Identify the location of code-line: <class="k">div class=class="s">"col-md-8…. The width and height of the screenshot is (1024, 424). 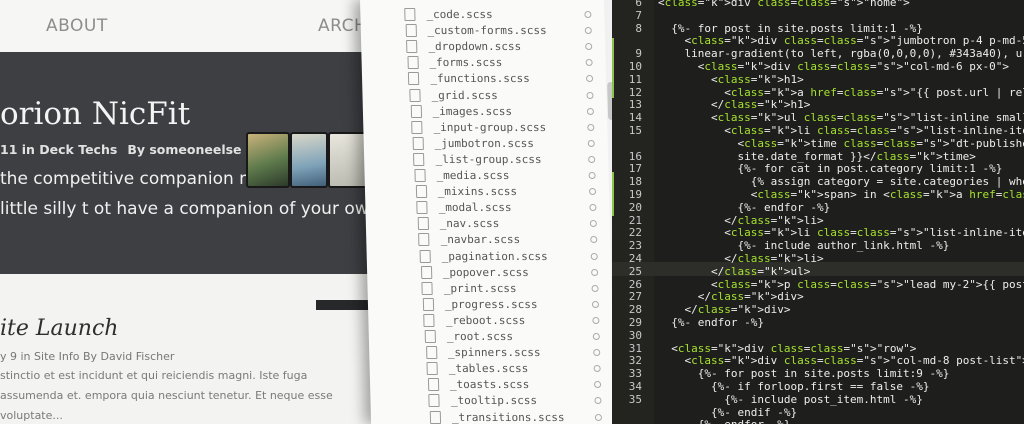
(841, 360).